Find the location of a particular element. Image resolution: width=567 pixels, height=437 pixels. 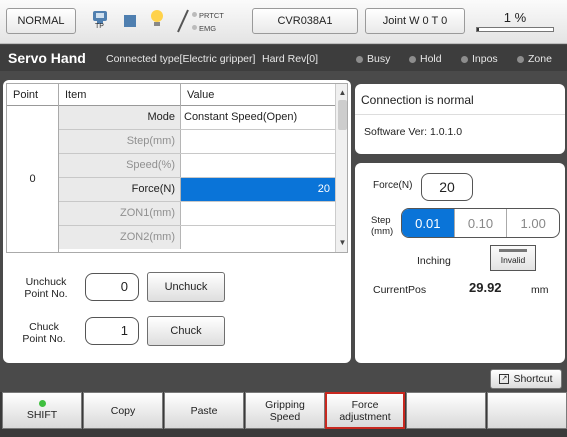

shortcut-button: ↗ Shortcut is located at coordinates (526, 379).